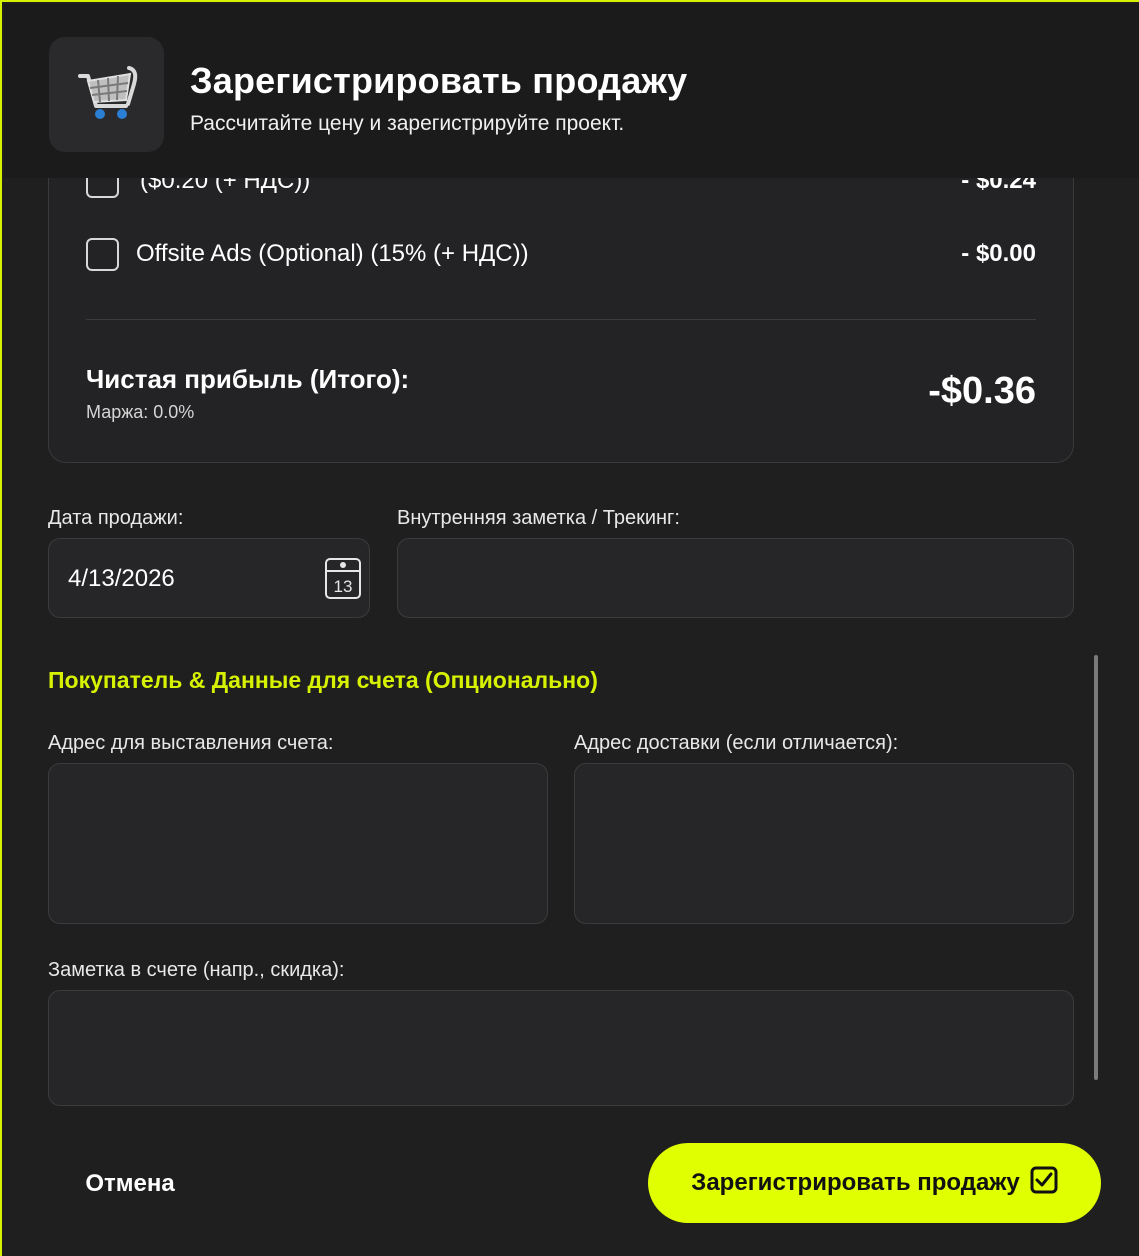 The image size is (1139, 1256). Describe the element at coordinates (191, 743) in the screenshot. I see `billing-address-label: Адрес для выставления счета:` at that location.